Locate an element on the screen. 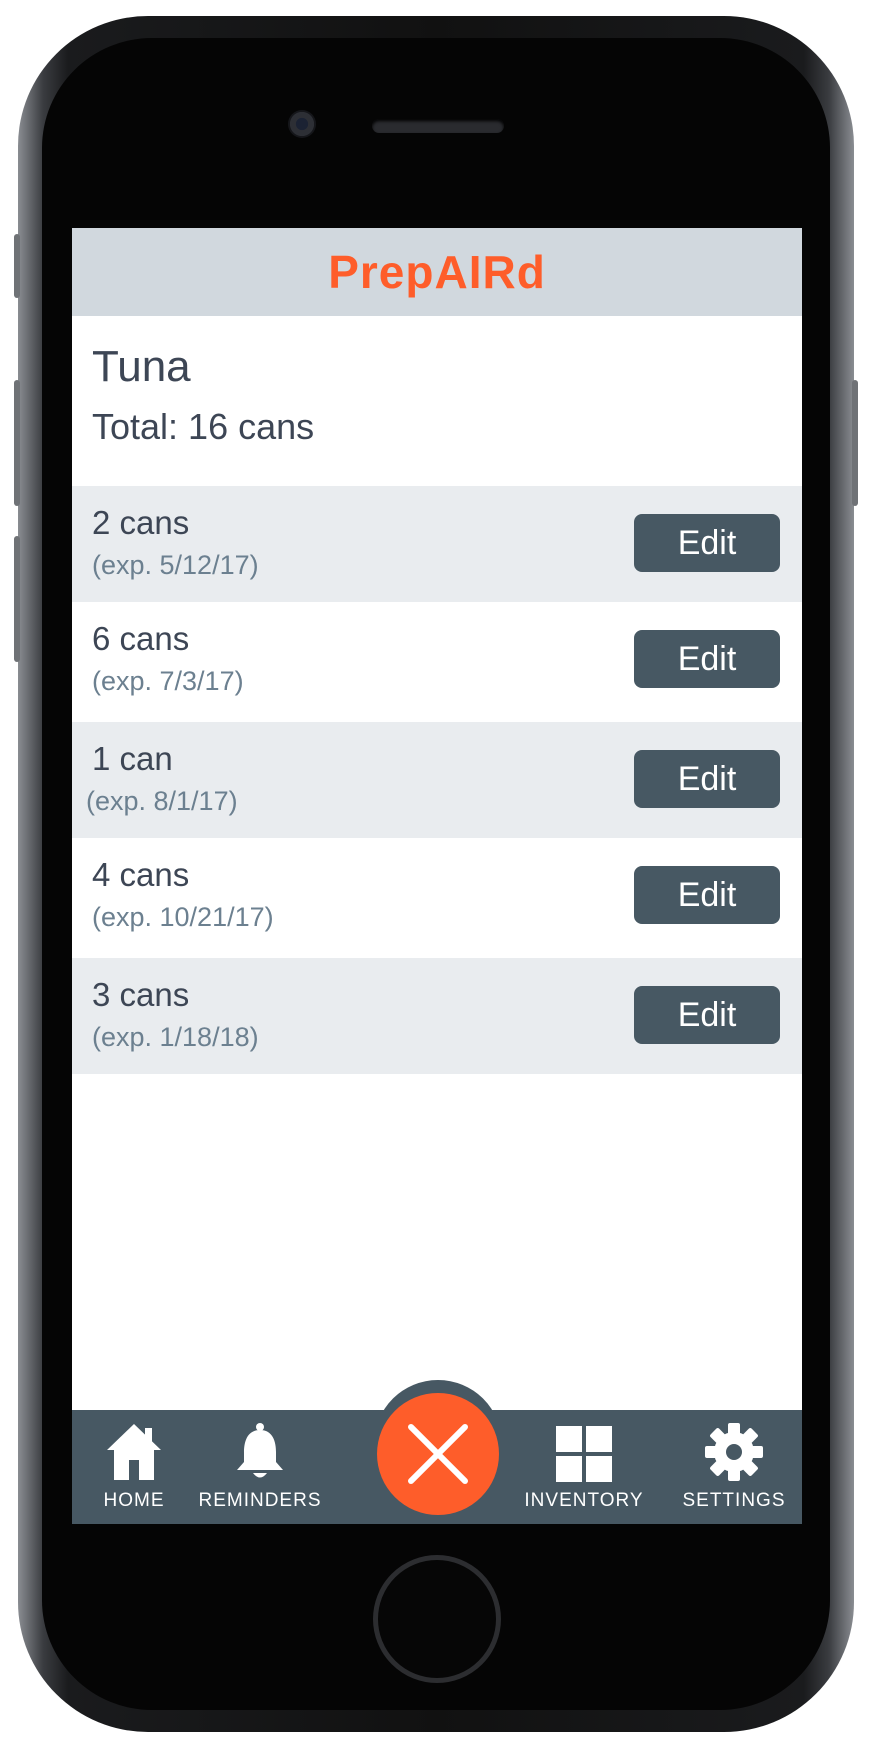 The height and width of the screenshot is (1746, 872). phone-power-button is located at coordinates (855, 443).